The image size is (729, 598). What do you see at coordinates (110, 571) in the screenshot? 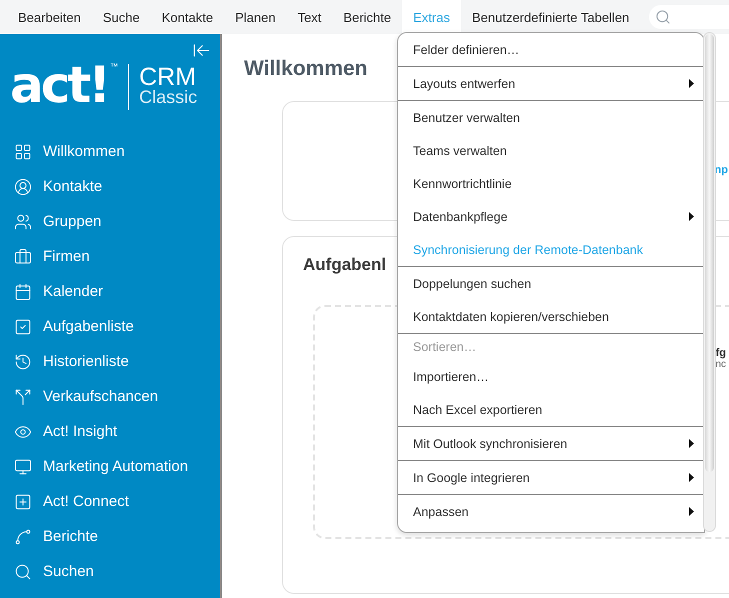
I see `sidebar-item: Suchen` at bounding box center [110, 571].